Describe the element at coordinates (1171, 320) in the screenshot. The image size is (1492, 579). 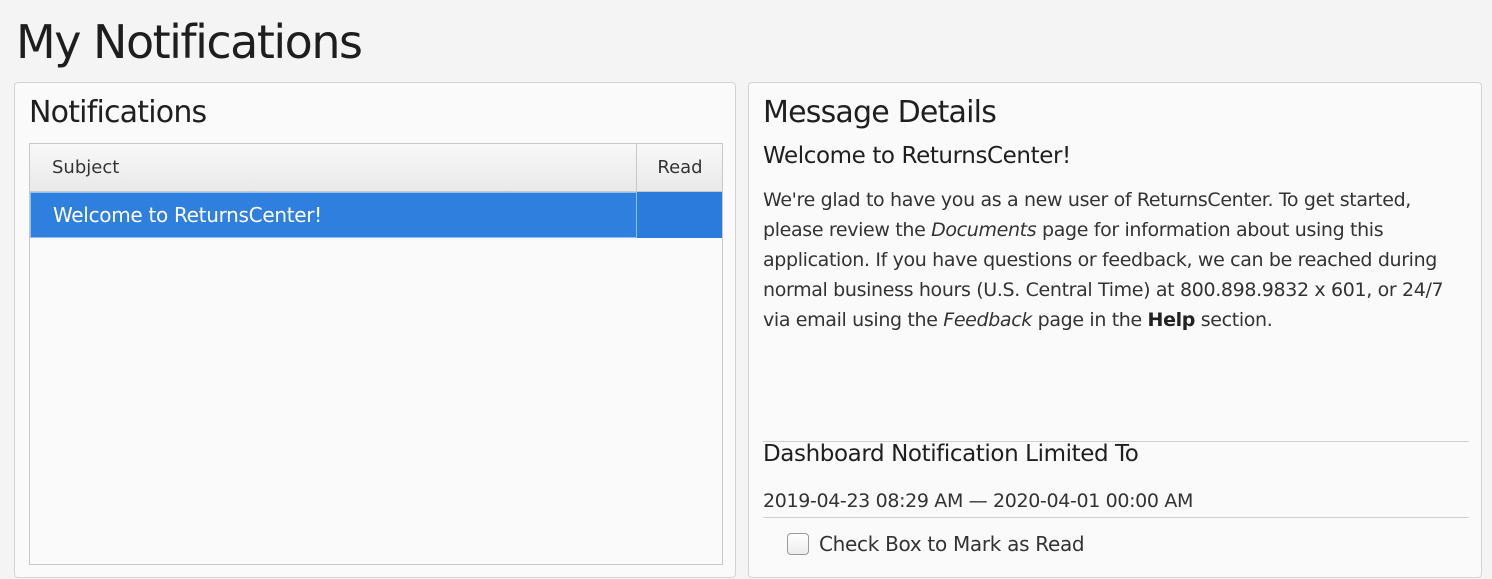
I see `help-text: Help` at that location.